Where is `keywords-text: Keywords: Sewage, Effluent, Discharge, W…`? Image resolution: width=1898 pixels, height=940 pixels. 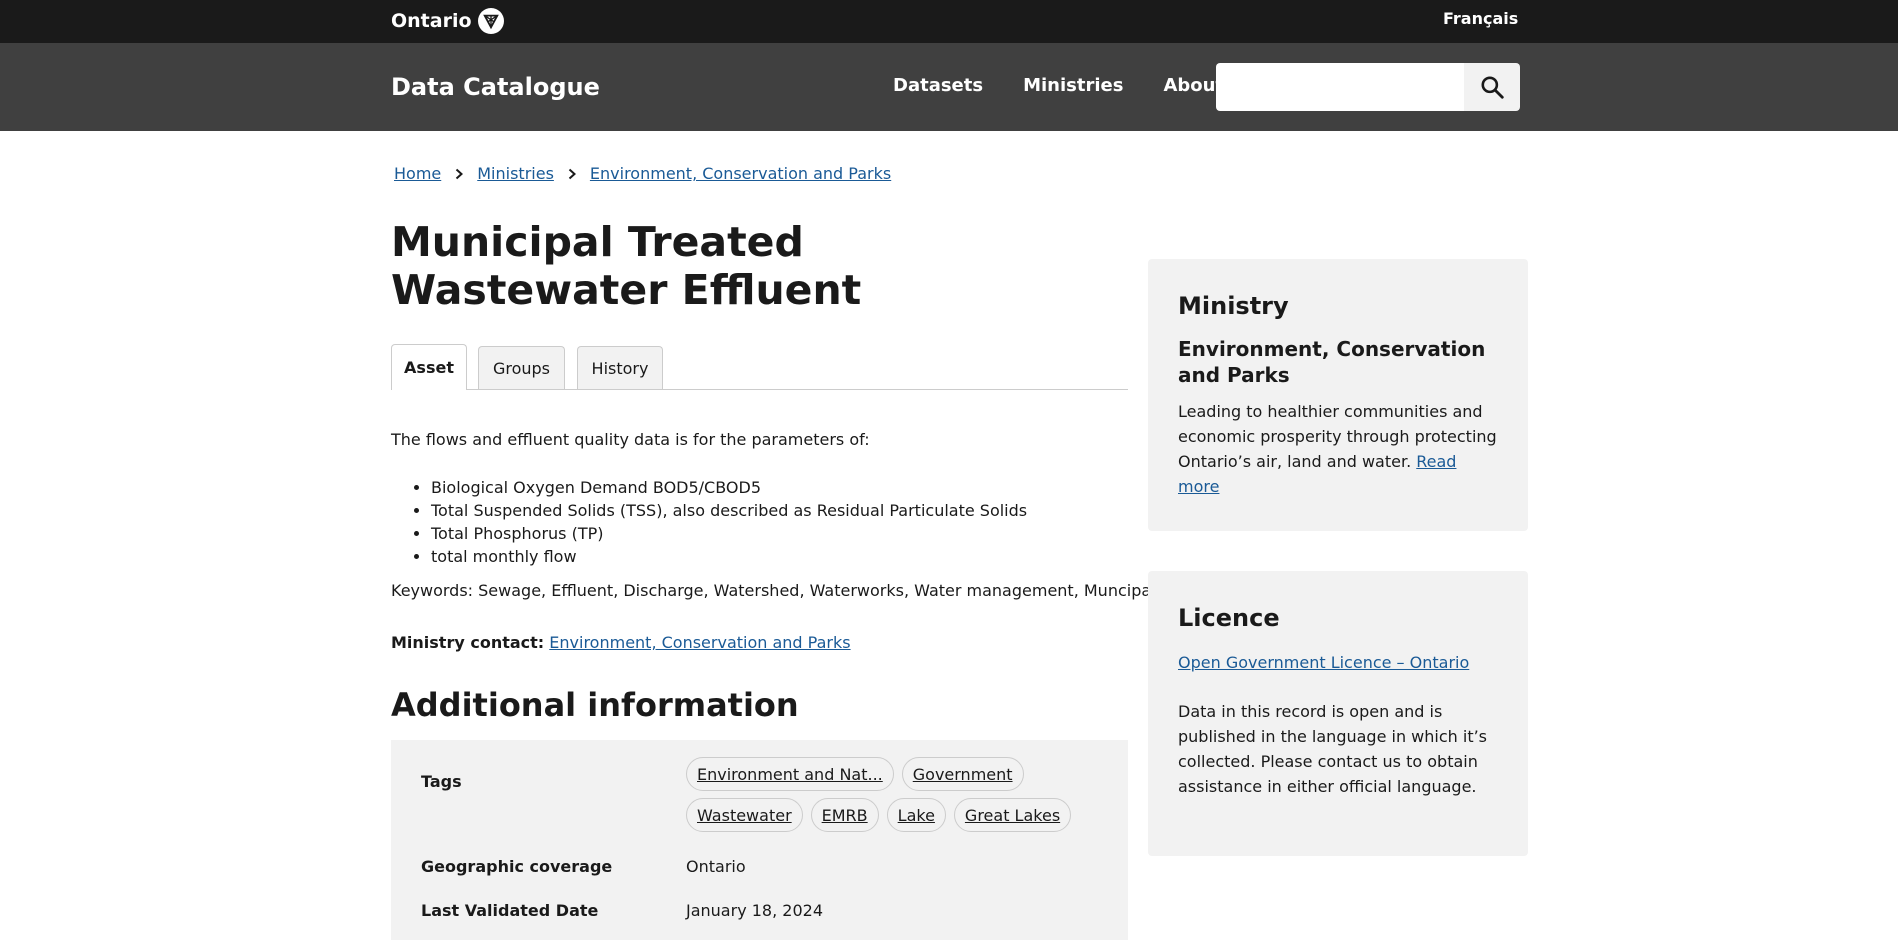
keywords-text: Keywords: Sewage, Effluent, Discharge, W… is located at coordinates (783, 590).